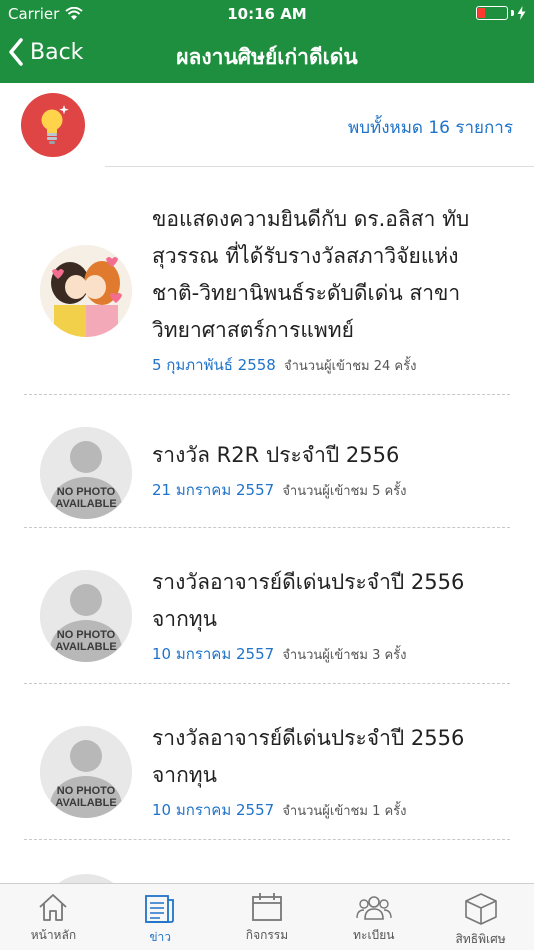  I want to click on tab-news: ข่าว, so click(160, 917).